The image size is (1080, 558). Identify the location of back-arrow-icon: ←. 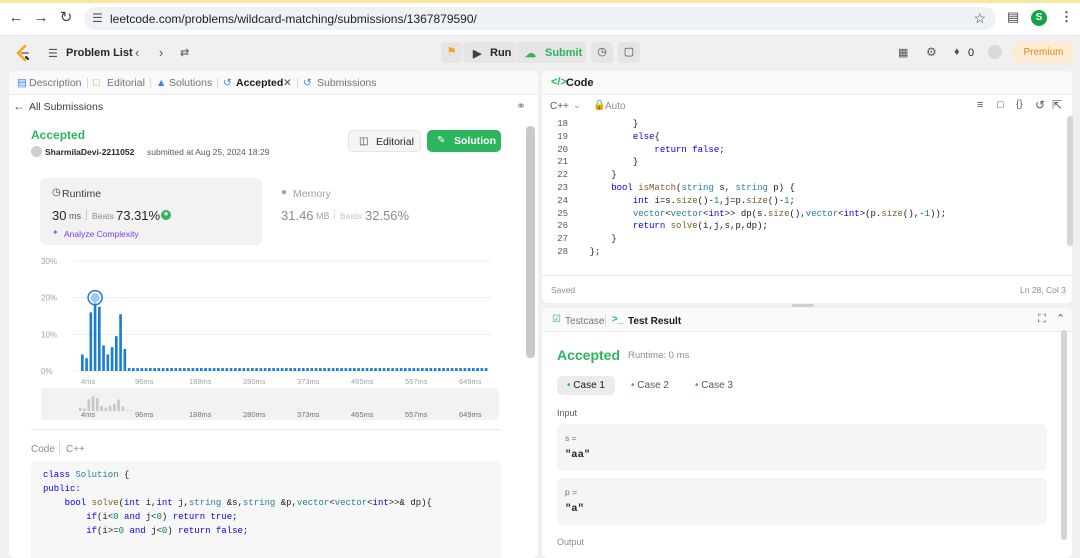
(16, 18).